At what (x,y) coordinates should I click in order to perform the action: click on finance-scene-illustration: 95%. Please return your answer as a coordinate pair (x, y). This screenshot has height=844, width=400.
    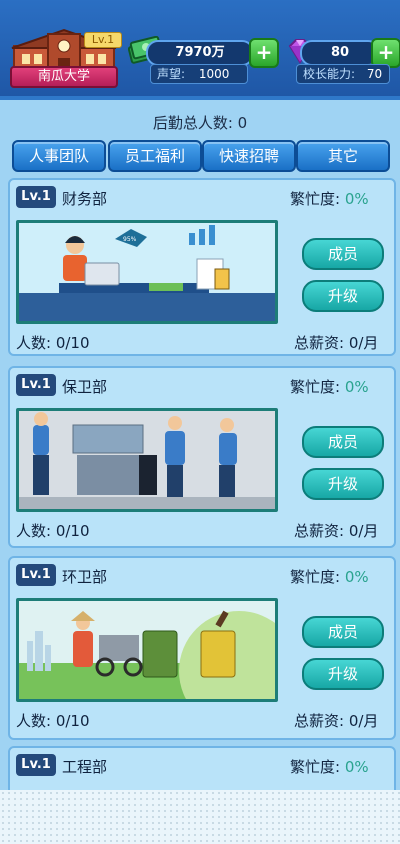
    Looking at the image, I should click on (147, 272).